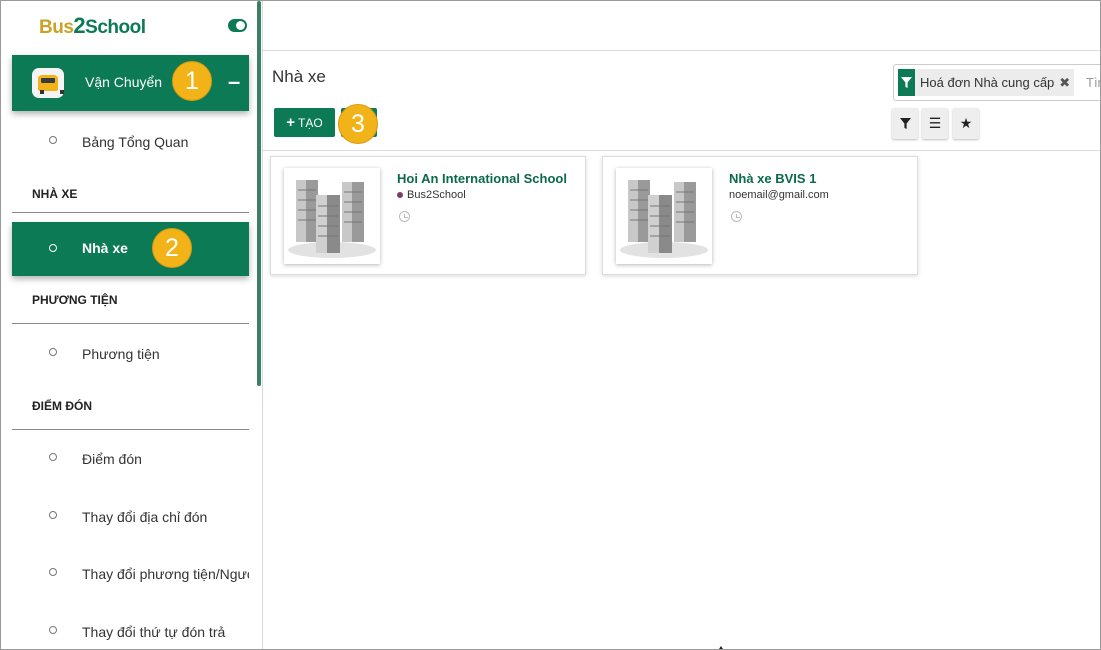 The height and width of the screenshot is (650, 1101). I want to click on group-by-icon: ☰, so click(935, 123).